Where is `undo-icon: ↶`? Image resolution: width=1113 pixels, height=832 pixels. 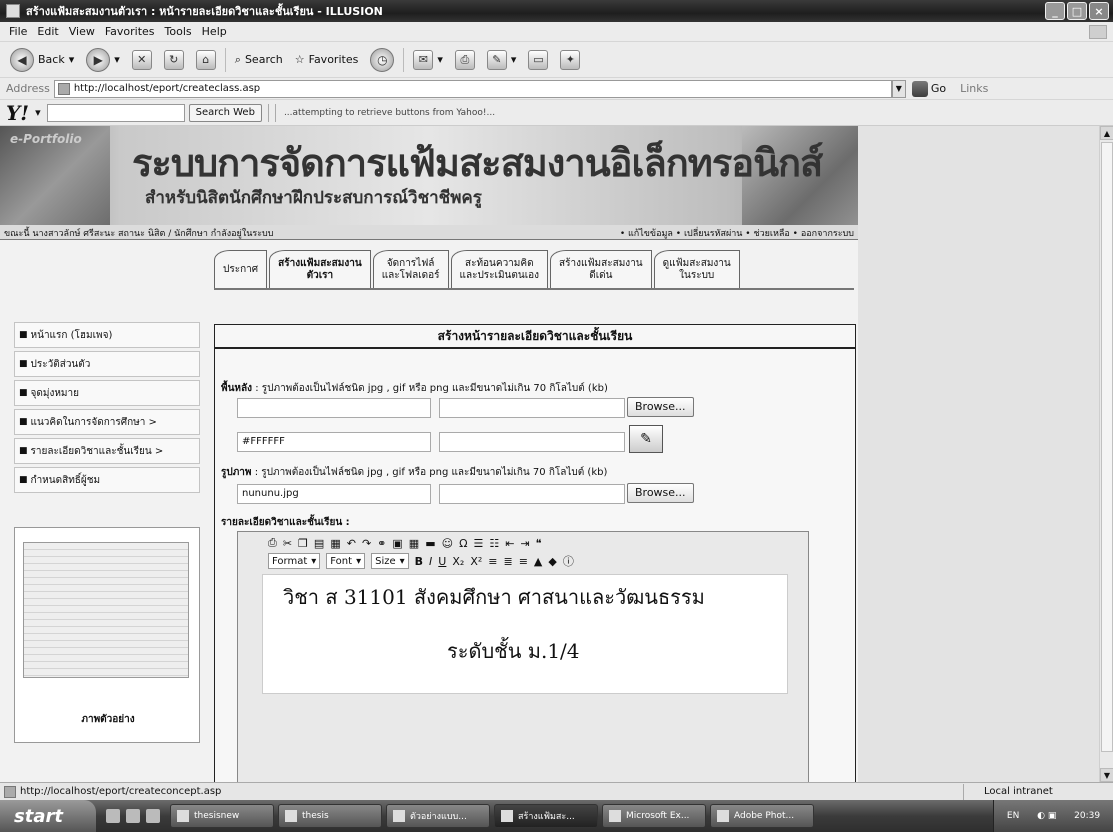
undo-icon: ↶ is located at coordinates (351, 543).